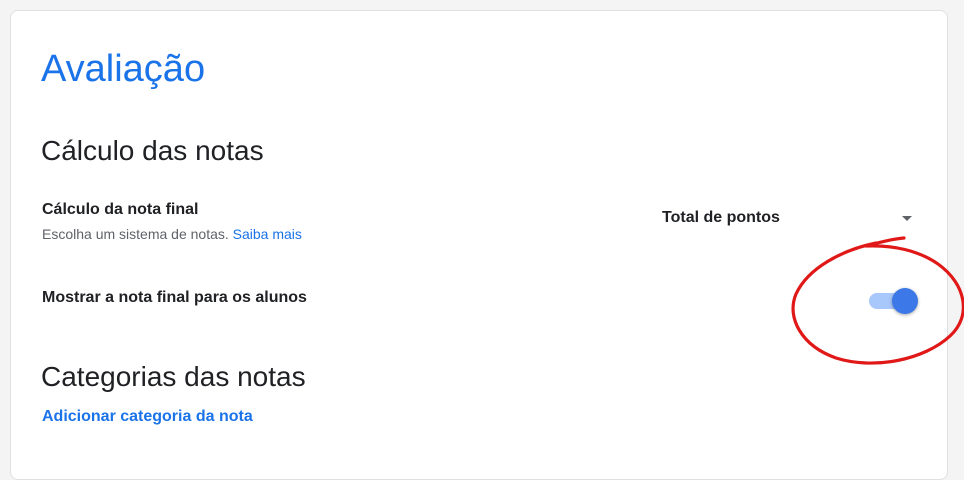 This screenshot has height=480, width=964. I want to click on show-final-grade-toggle, so click(893, 301).